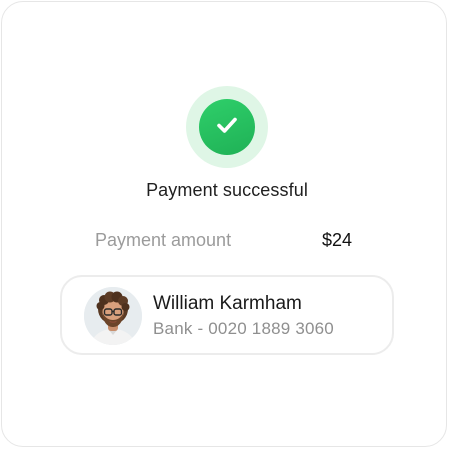  Describe the element at coordinates (113, 316) in the screenshot. I see `avatar` at that location.